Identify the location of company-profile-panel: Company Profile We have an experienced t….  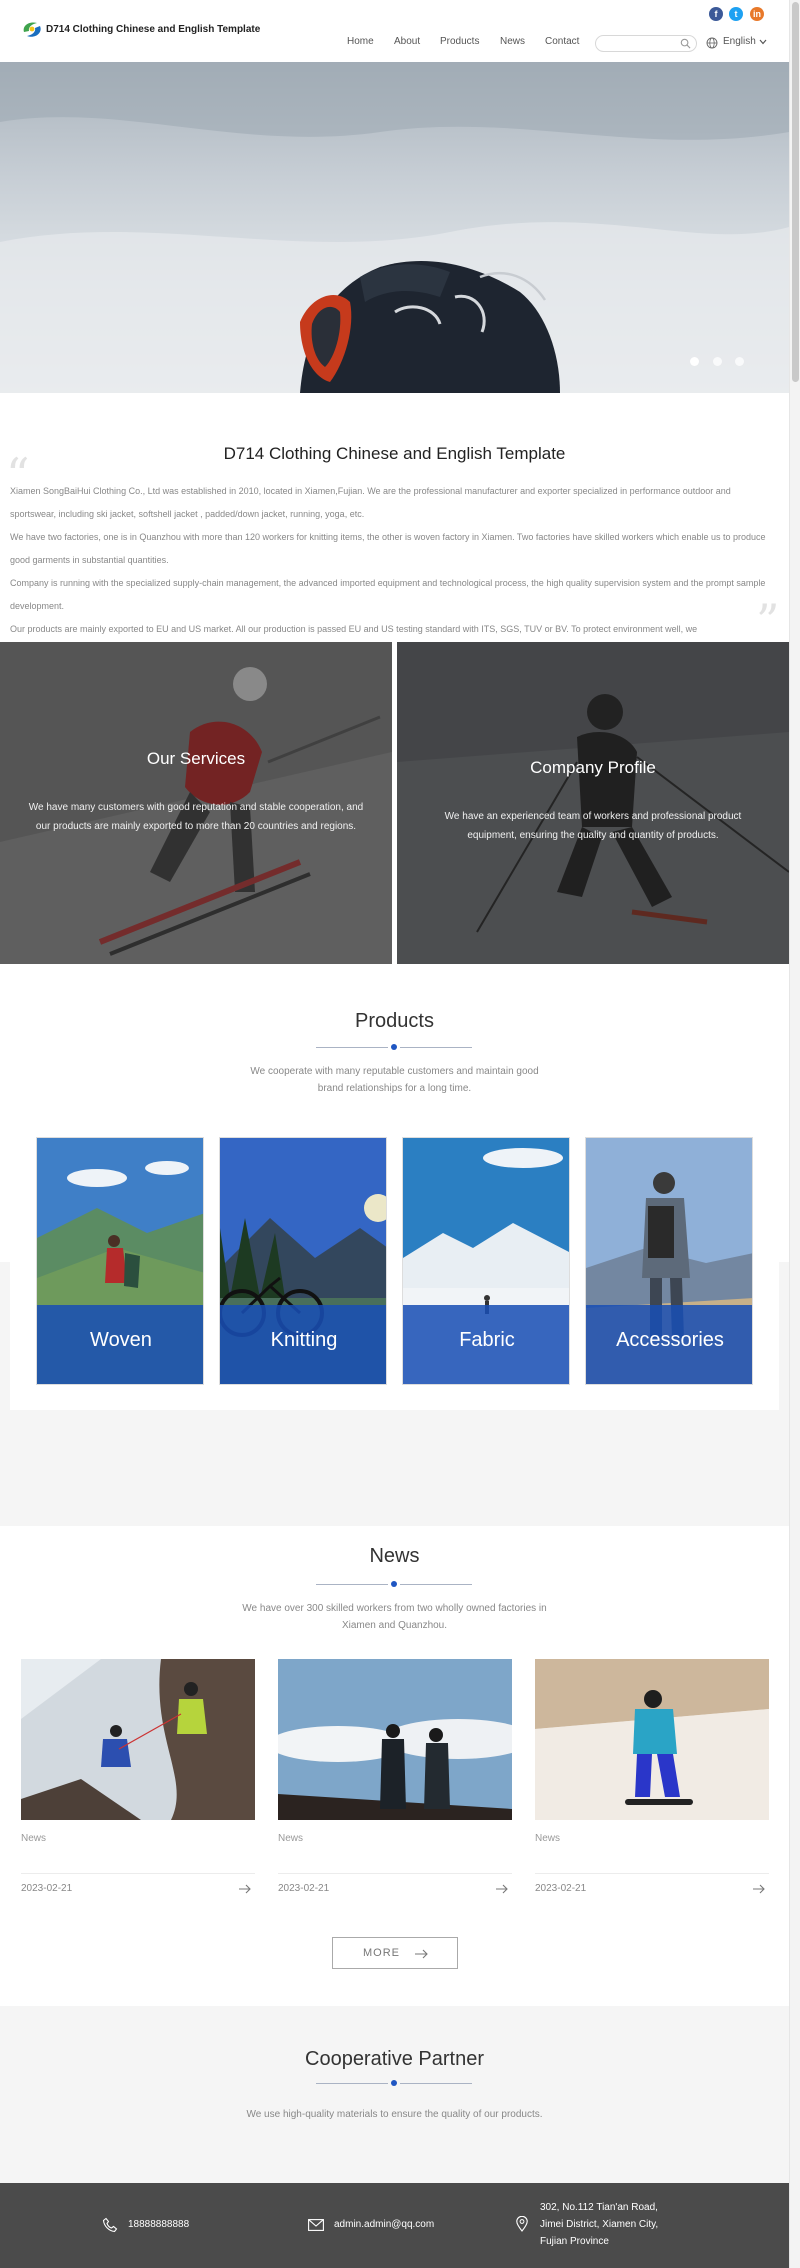
(593, 803).